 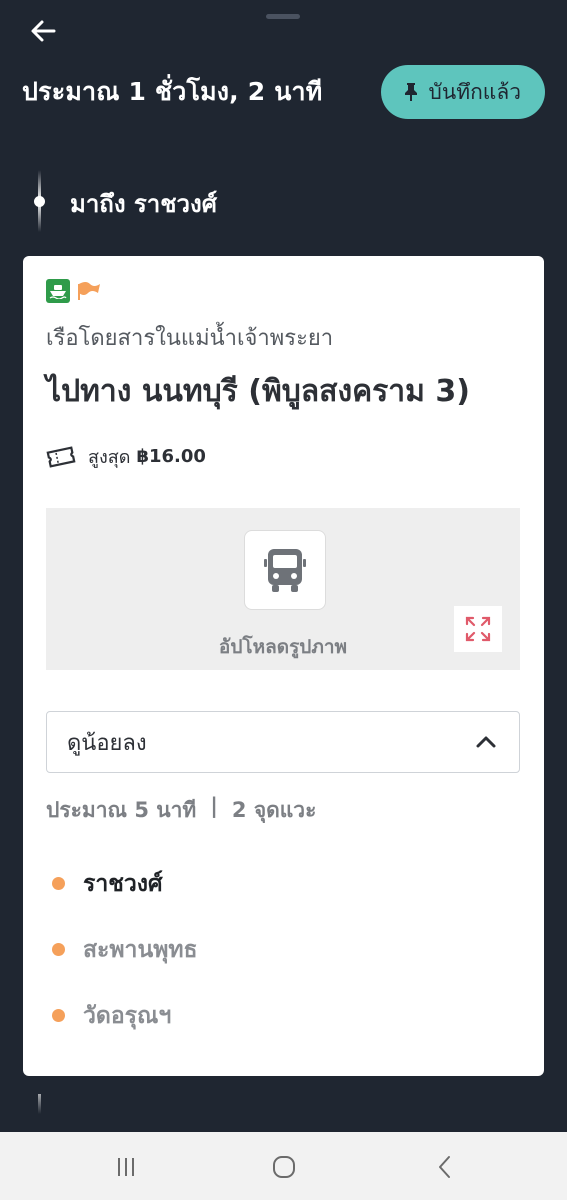 What do you see at coordinates (474, 91) in the screenshot?
I see `saved-label: บันทึกแล้ว` at bounding box center [474, 91].